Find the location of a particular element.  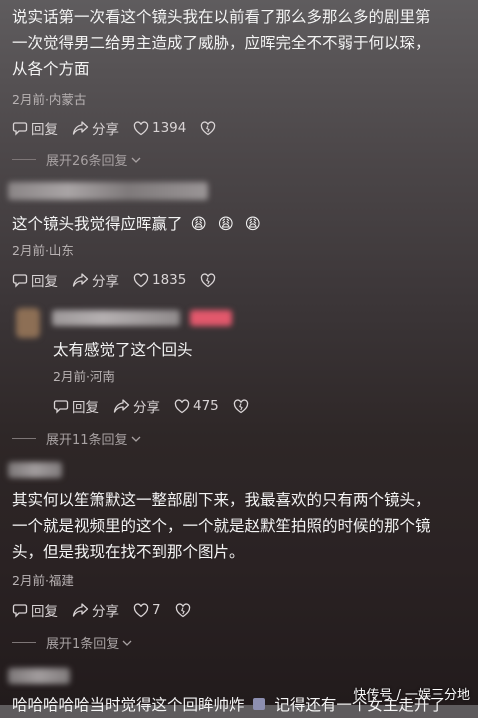

comment-2-text: 这个镜头我觉得应晖赢了 😩 😩 😩 is located at coordinates (136, 224).